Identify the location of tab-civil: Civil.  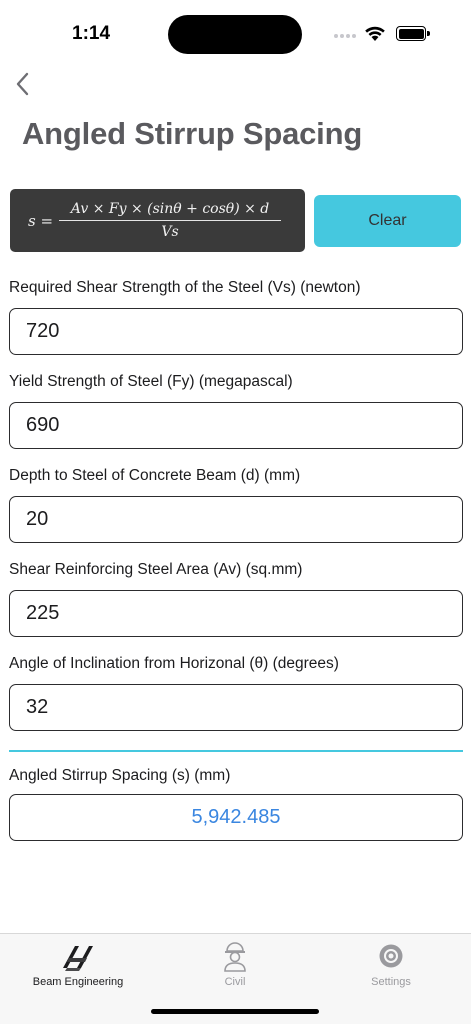
(235, 964).